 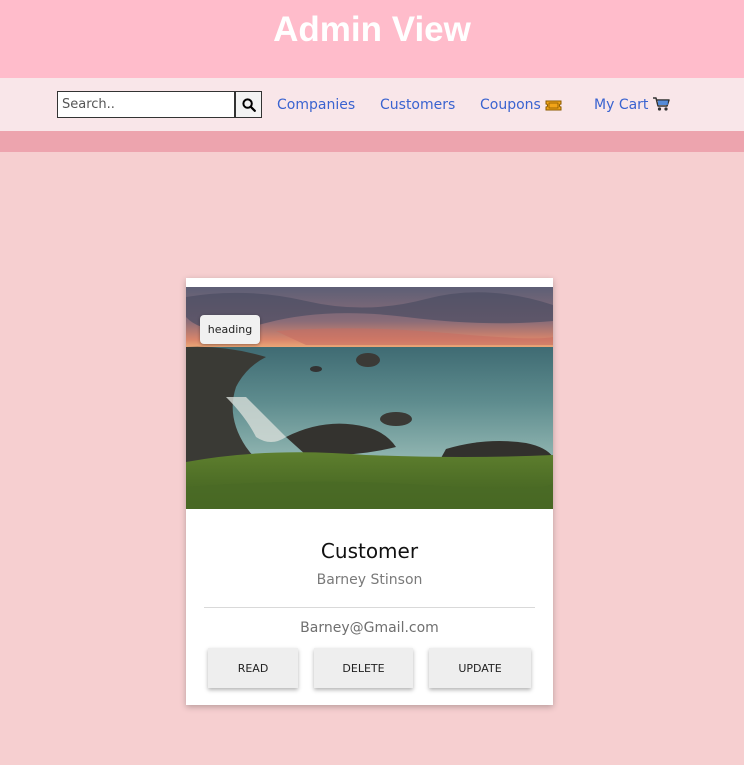 I want to click on nav-link-label: Companies, so click(x=316, y=105).